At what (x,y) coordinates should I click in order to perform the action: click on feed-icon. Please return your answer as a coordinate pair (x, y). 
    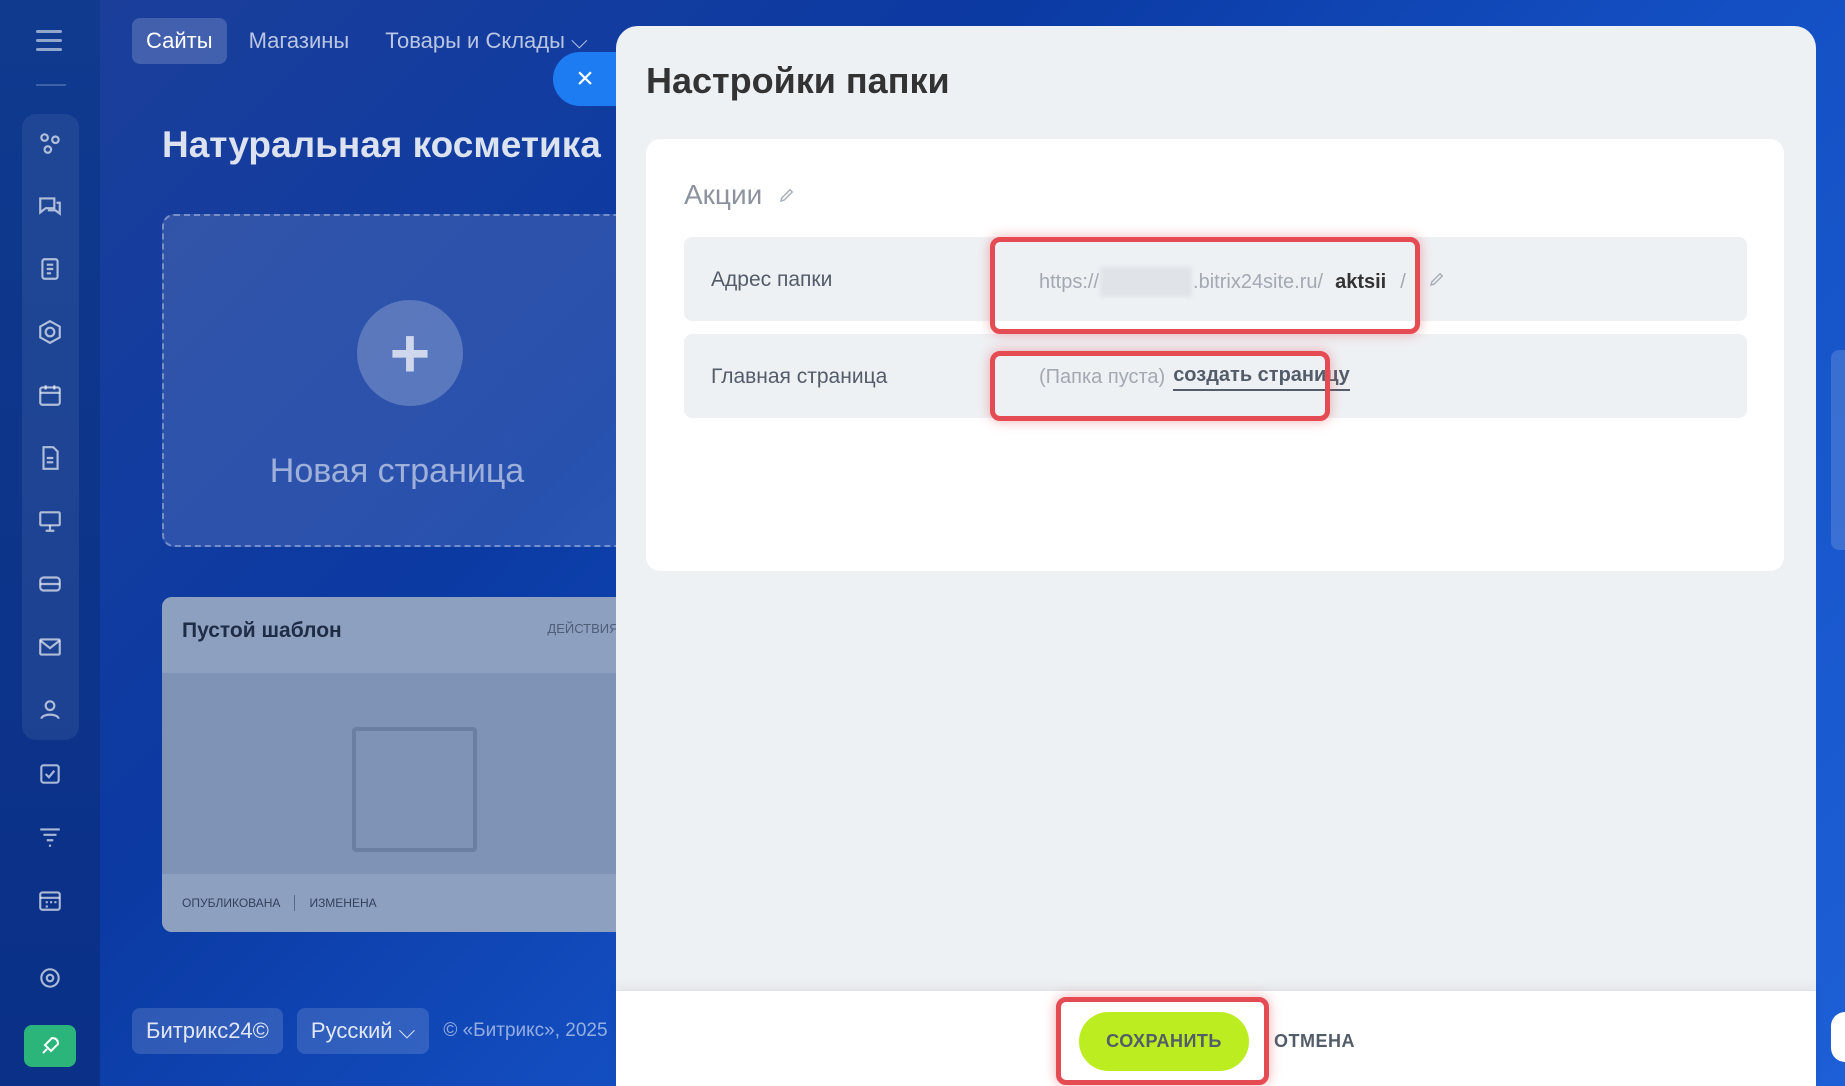
    Looking at the image, I should click on (50, 269).